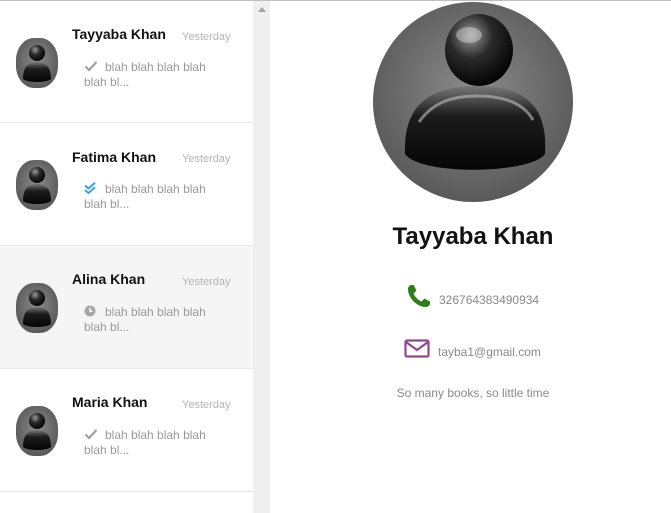 The image size is (671, 513). Describe the element at coordinates (473, 393) in the screenshot. I see `profile-bio: So many books, so little time` at that location.